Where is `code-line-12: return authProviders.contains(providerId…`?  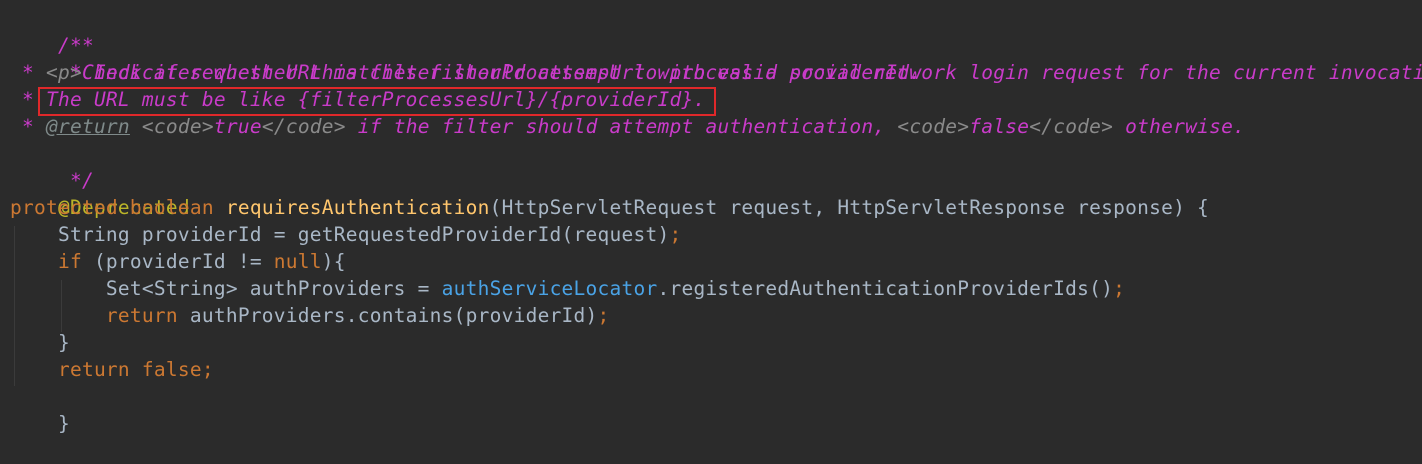
code-line-12: return authProviders.contains(providerId… is located at coordinates (310, 315).